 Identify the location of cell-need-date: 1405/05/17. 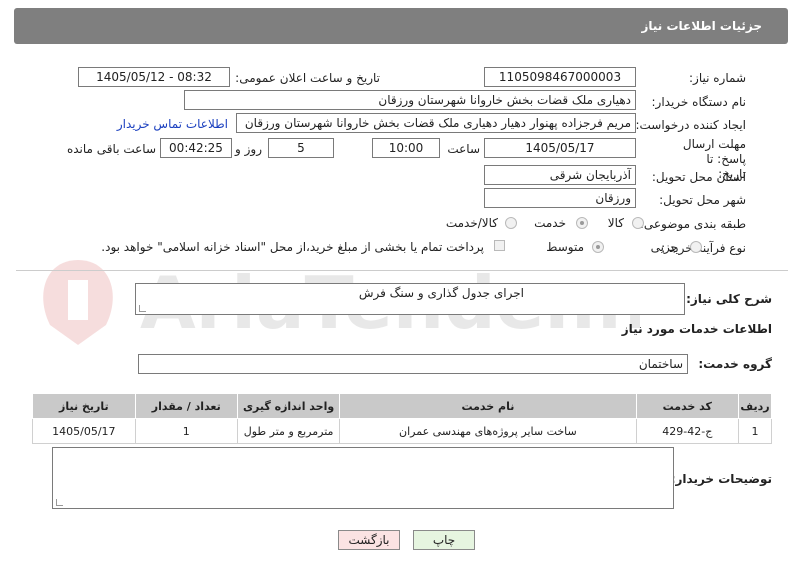
(84, 431).